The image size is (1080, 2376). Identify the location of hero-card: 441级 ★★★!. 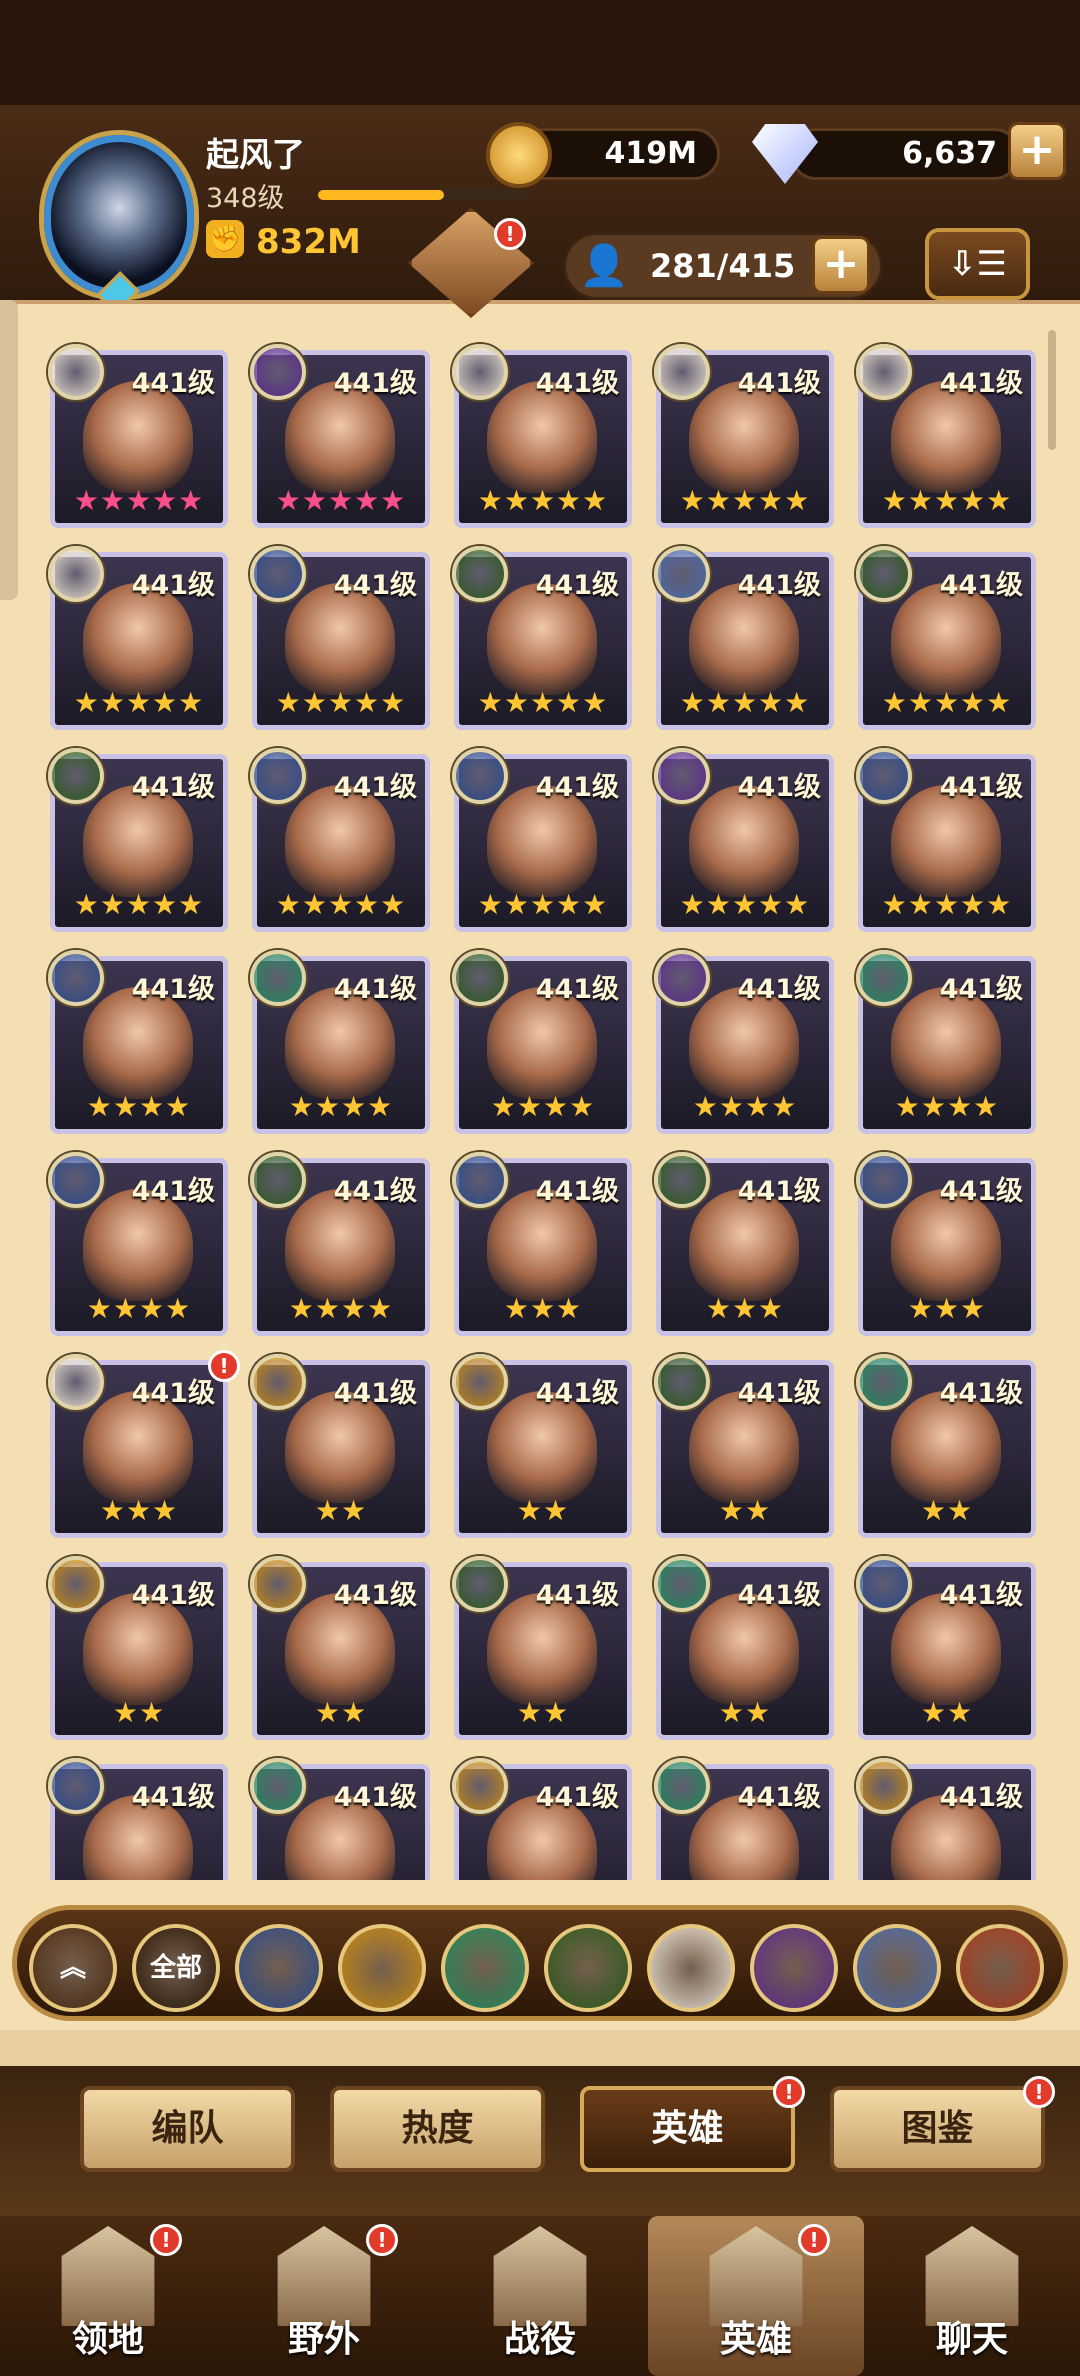
(144, 1447).